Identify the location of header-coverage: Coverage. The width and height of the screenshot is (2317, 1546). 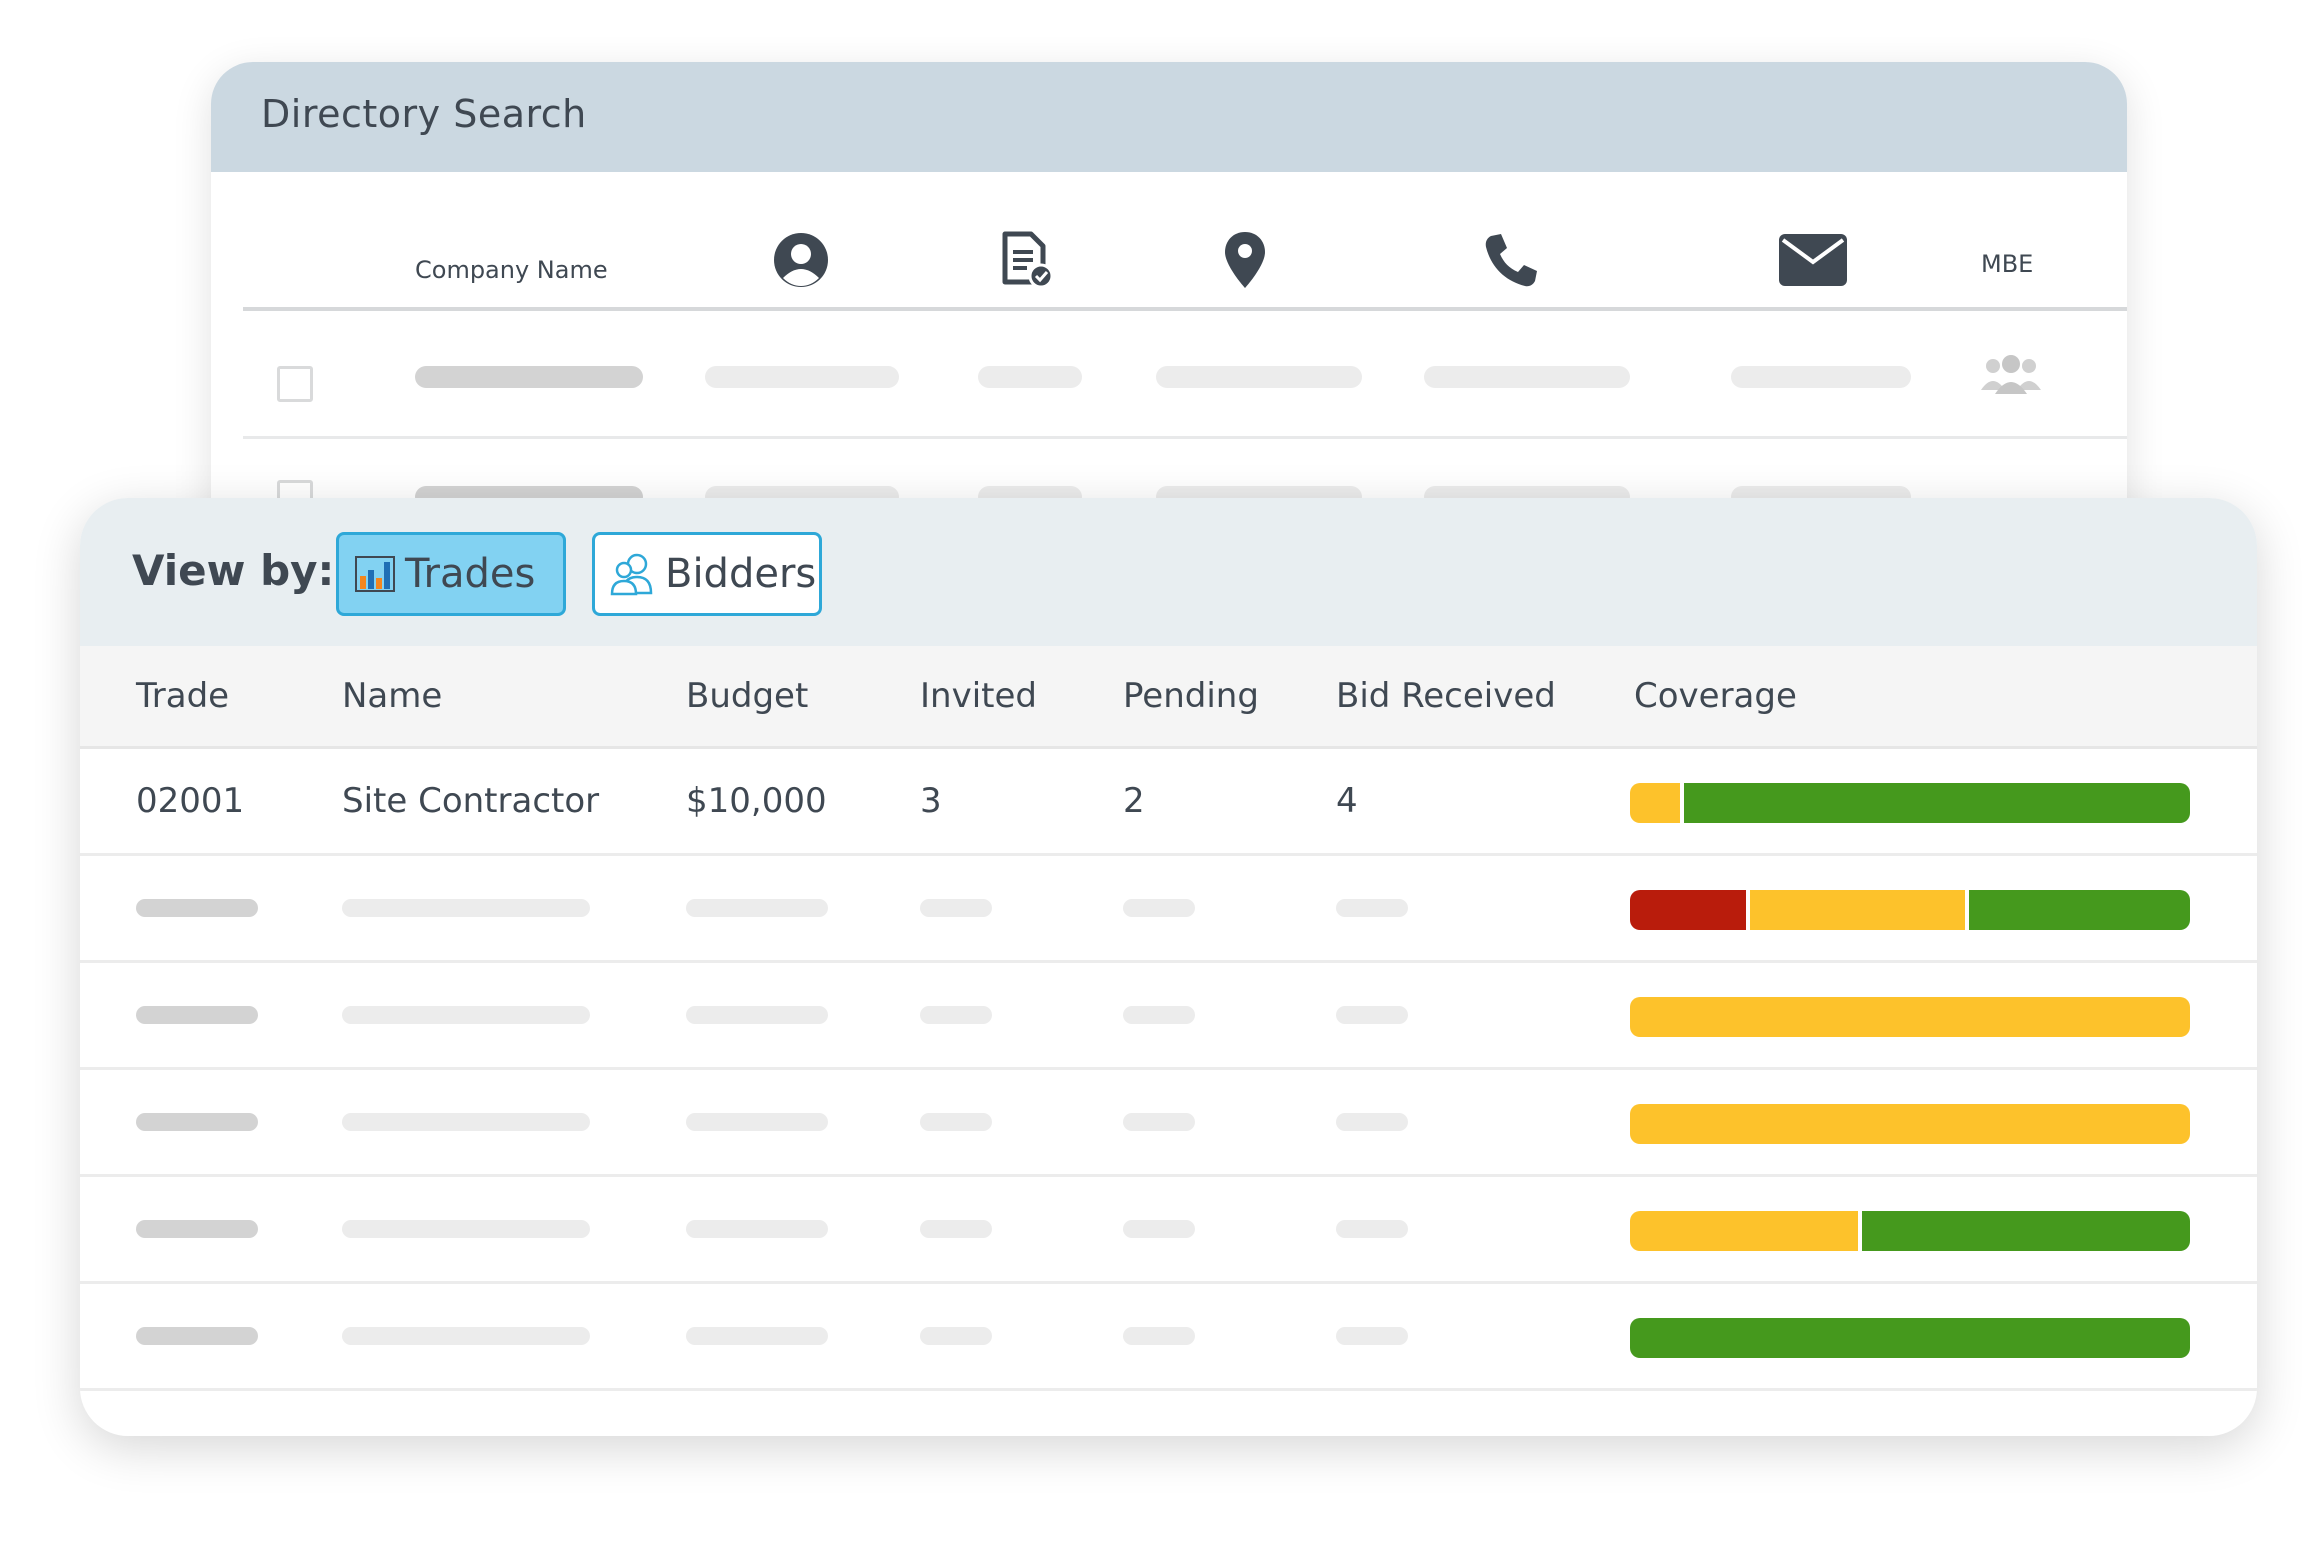
(1715, 696).